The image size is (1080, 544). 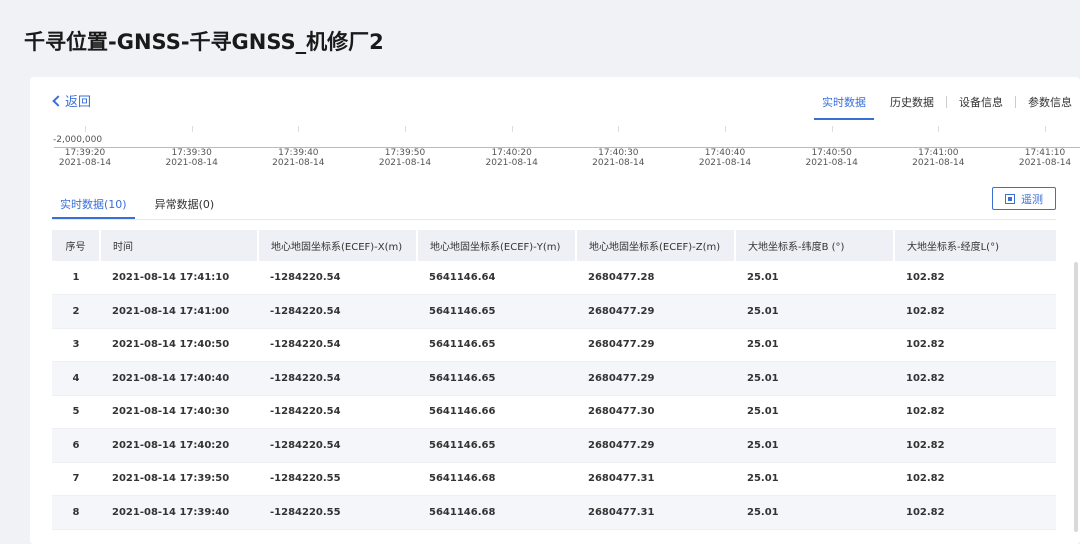 I want to click on cell-time: 2021-08-14 17:40:20, so click(x=179, y=445).